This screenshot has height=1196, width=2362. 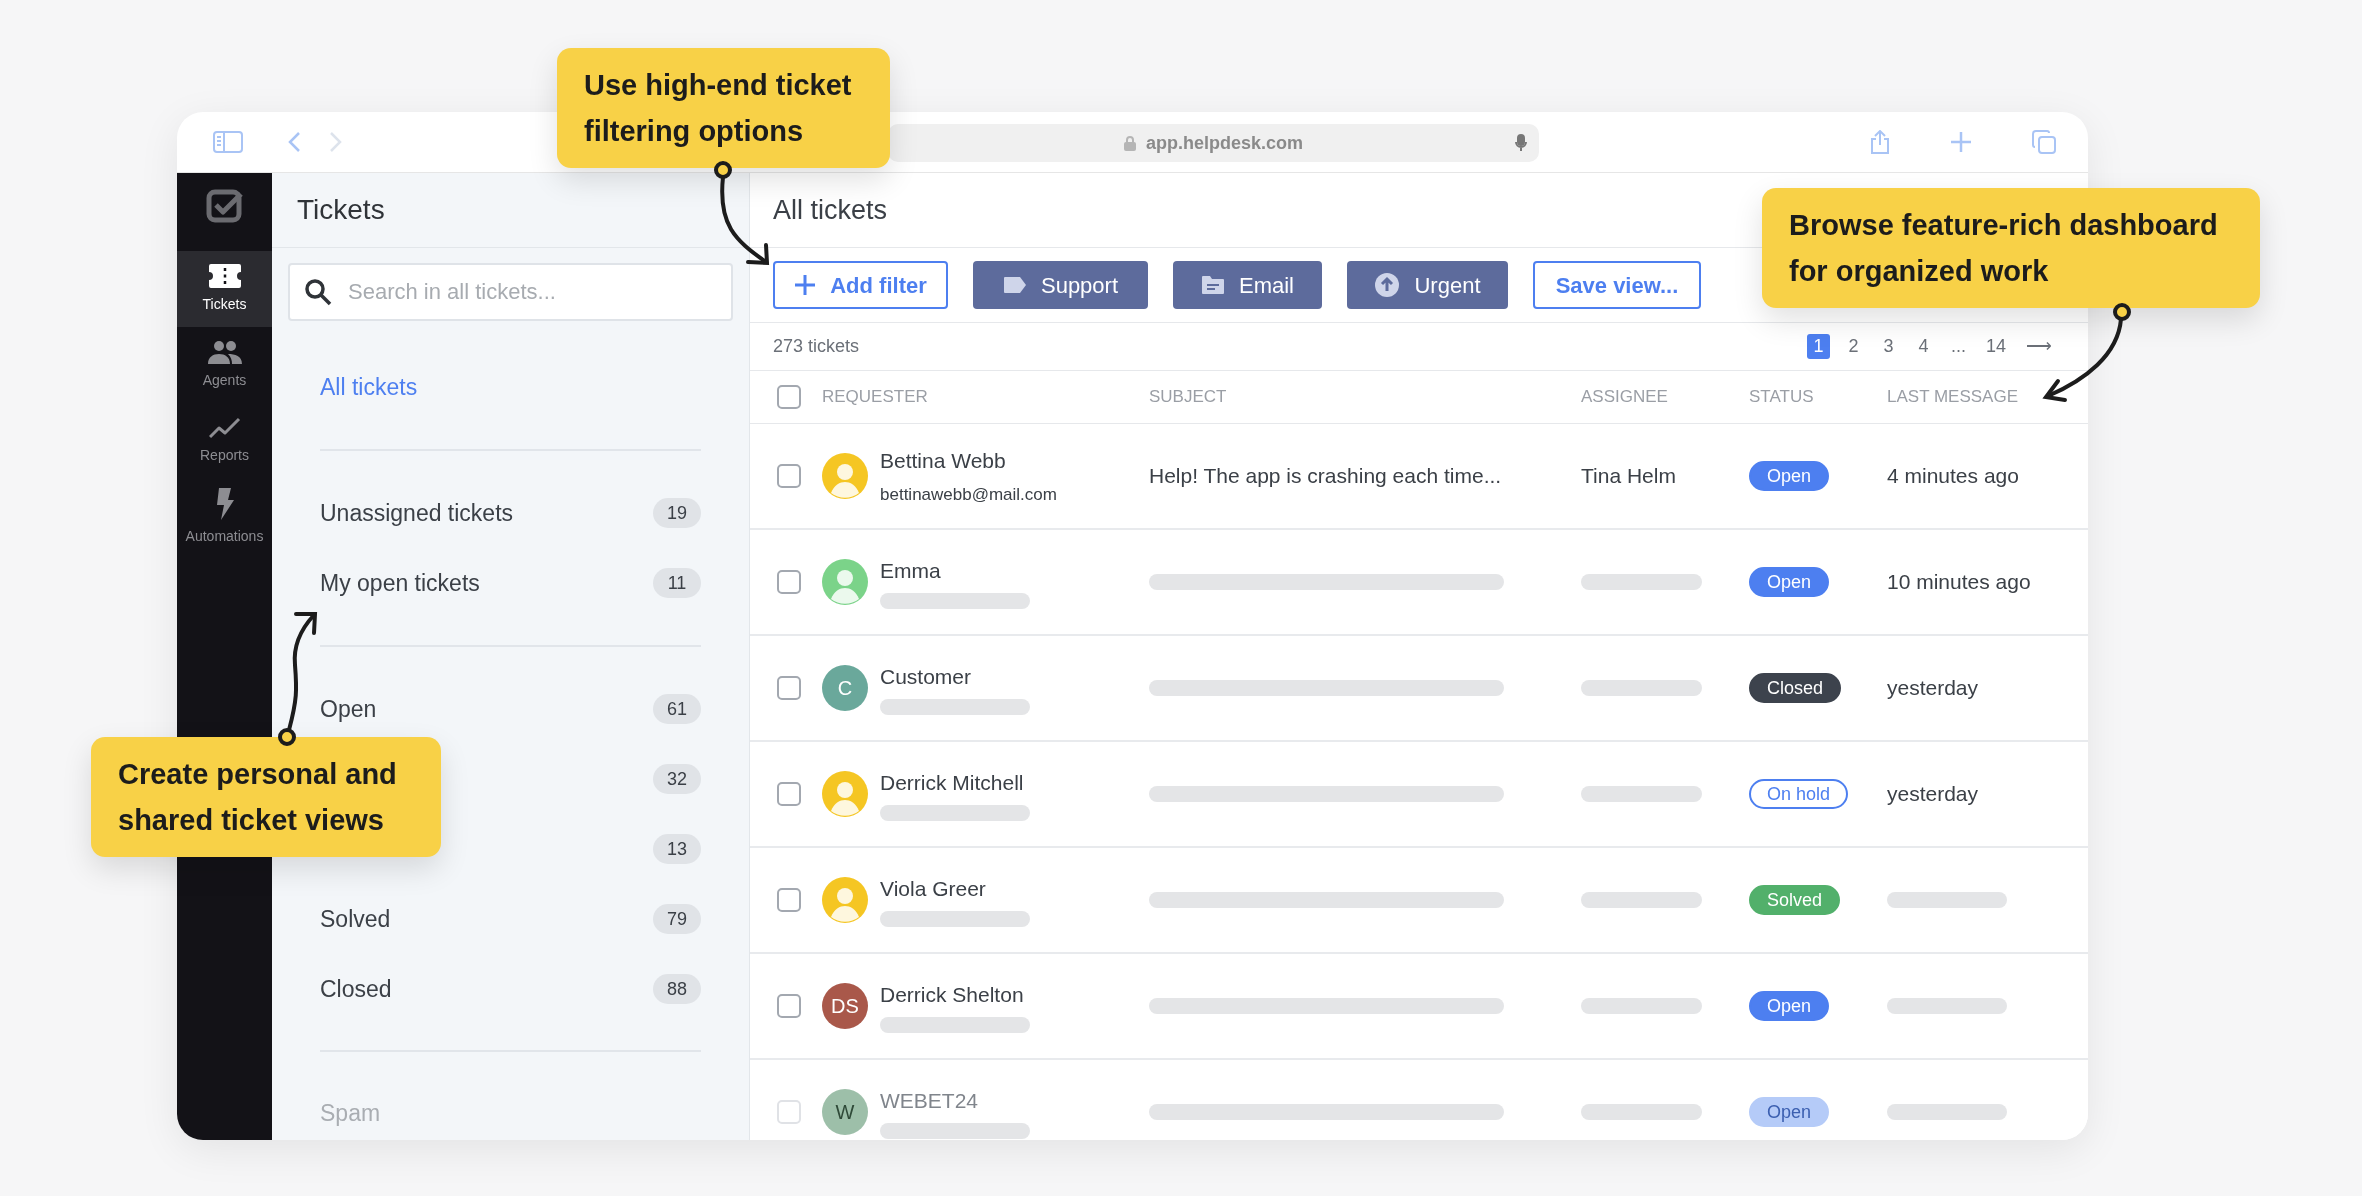 What do you see at coordinates (1427, 285) in the screenshot?
I see `filter-chip: Urgent` at bounding box center [1427, 285].